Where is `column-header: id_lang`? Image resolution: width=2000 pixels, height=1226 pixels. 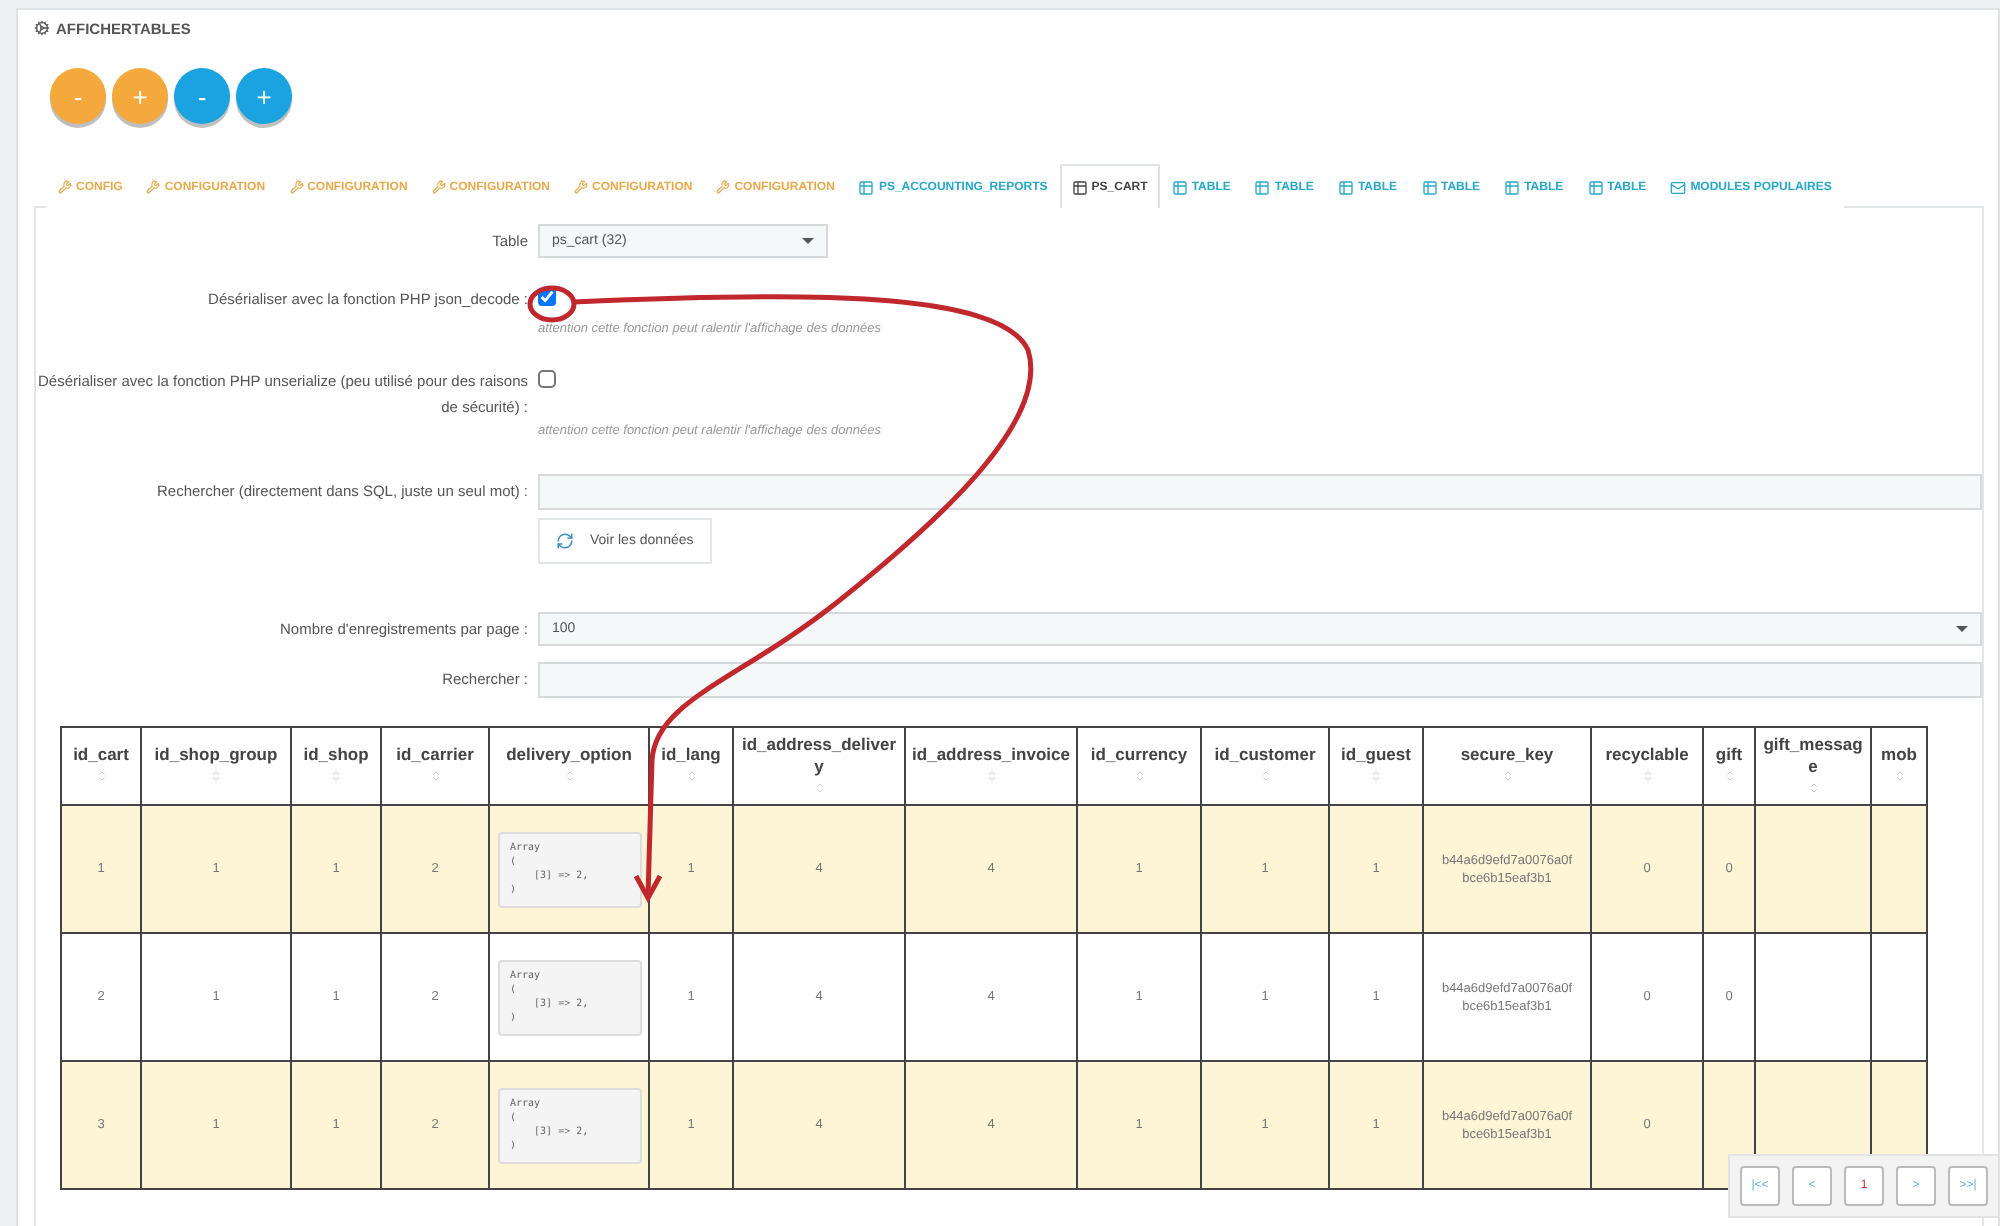 column-header: id_lang is located at coordinates (691, 766).